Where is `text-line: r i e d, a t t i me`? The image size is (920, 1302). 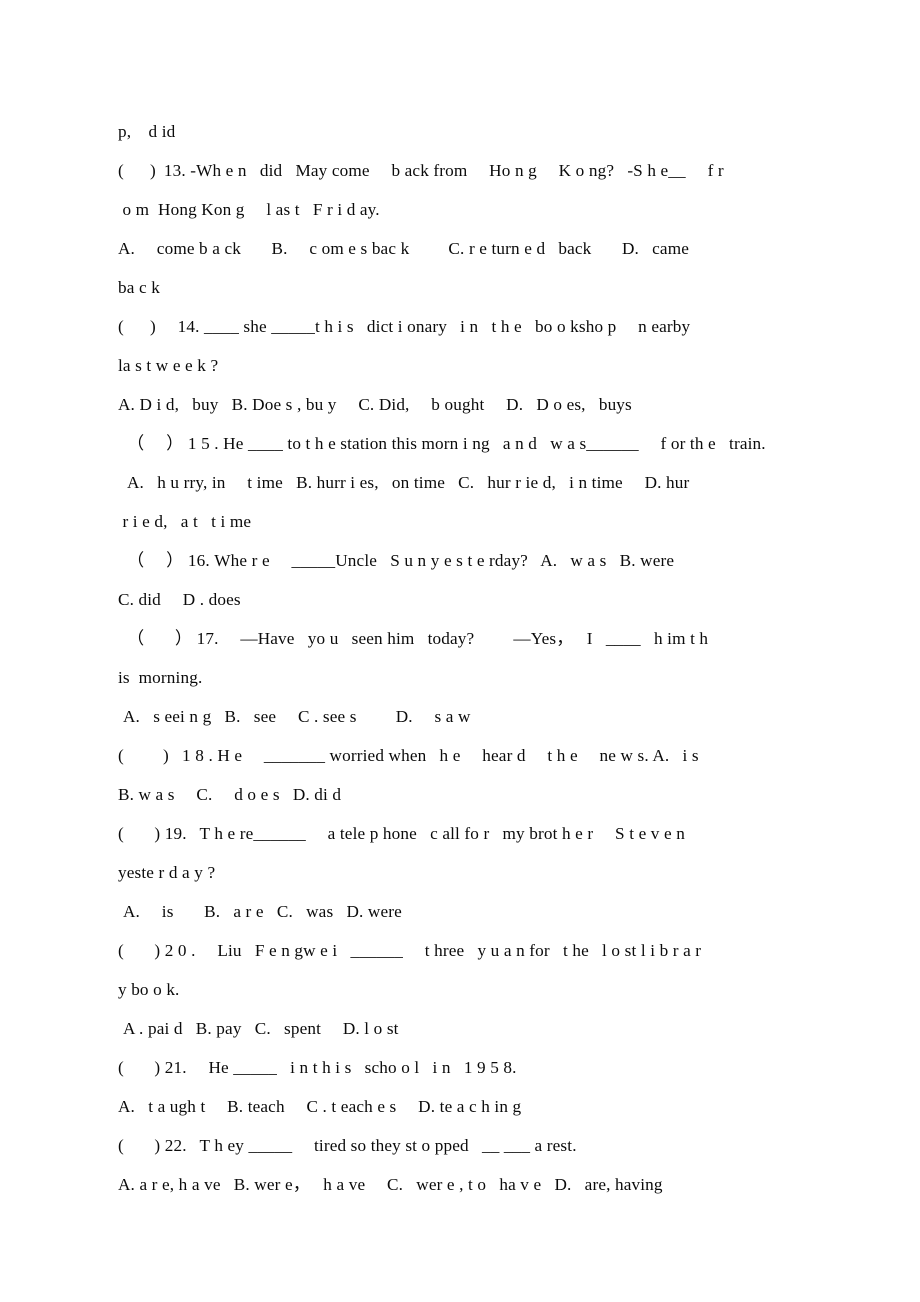 text-line: r i e d, a t t i me is located at coordinates (185, 521).